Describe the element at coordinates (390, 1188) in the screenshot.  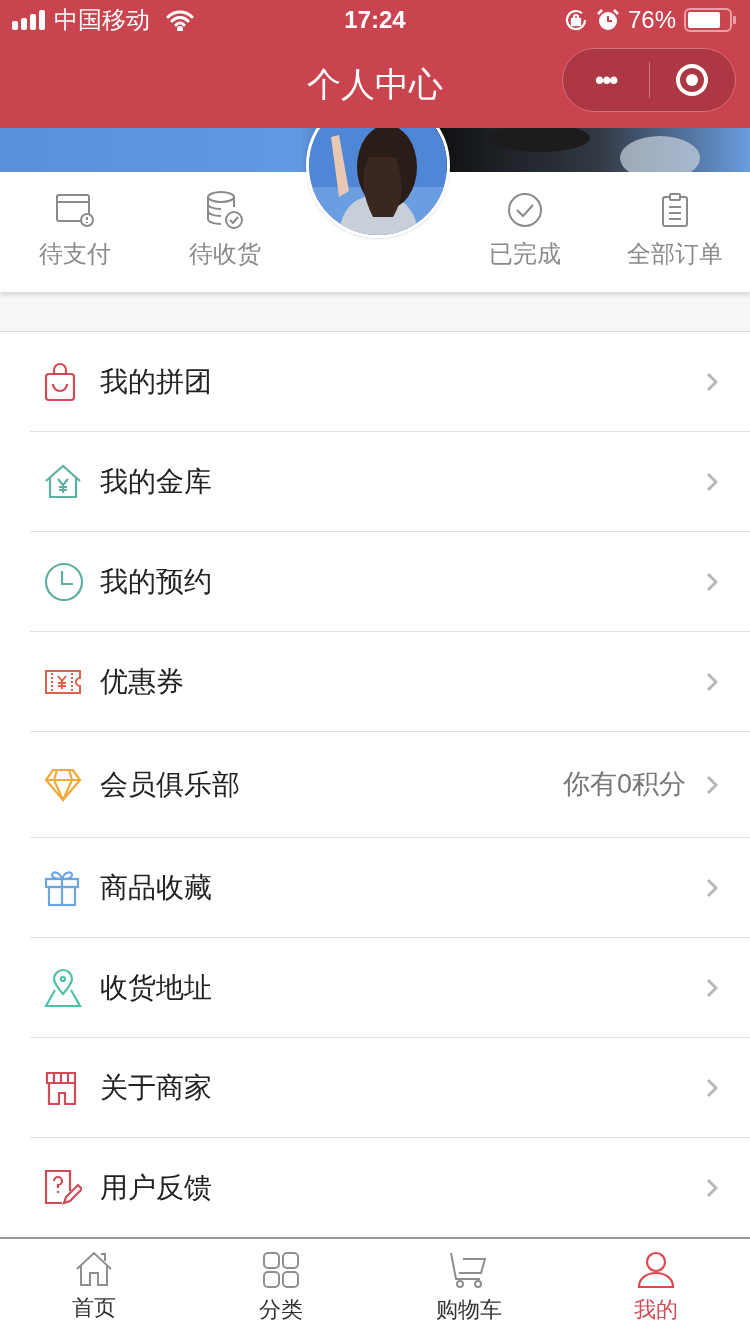
I see `menu-item: 用户反馈` at that location.